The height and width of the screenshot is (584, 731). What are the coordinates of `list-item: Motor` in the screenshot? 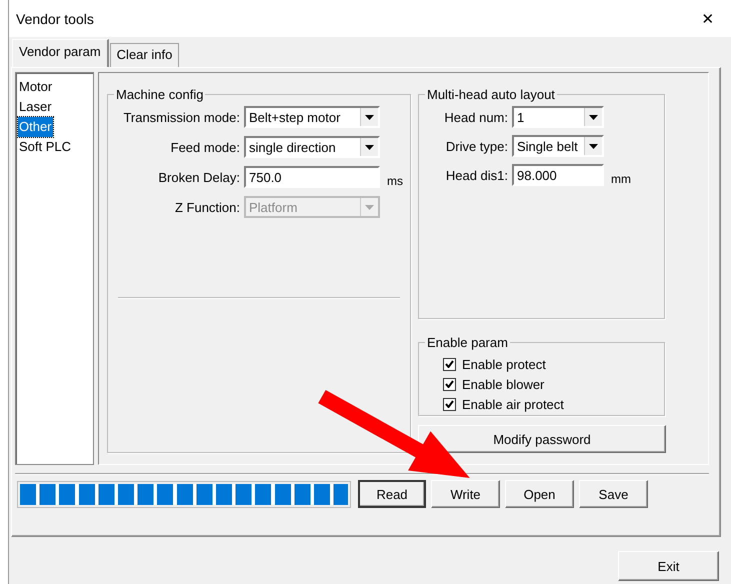 It's located at (36, 87).